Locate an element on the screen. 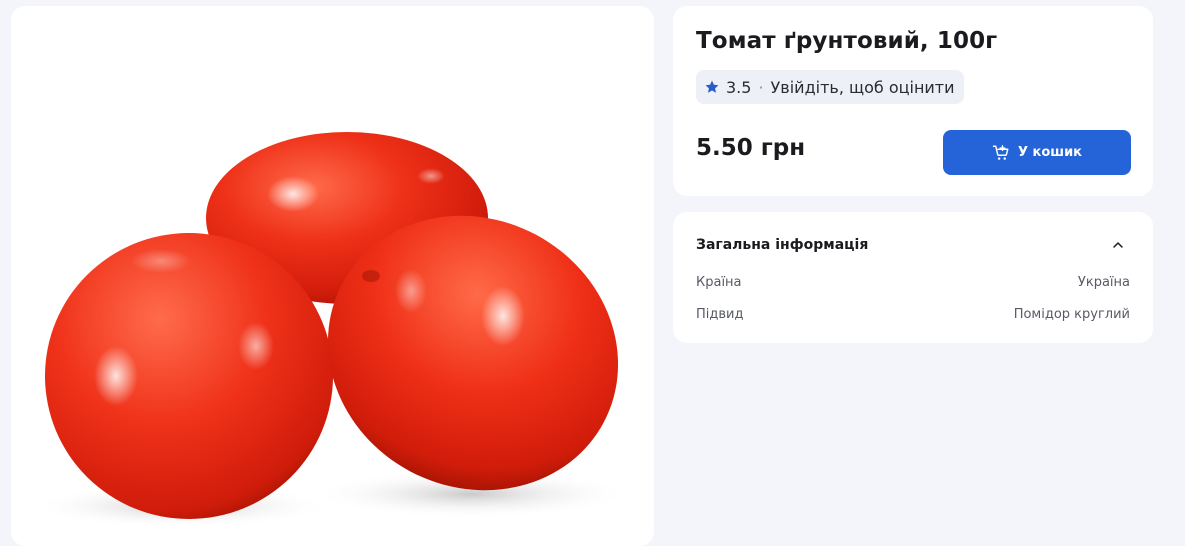 The width and height of the screenshot is (1185, 546). rating-value: 3.5 is located at coordinates (739, 87).